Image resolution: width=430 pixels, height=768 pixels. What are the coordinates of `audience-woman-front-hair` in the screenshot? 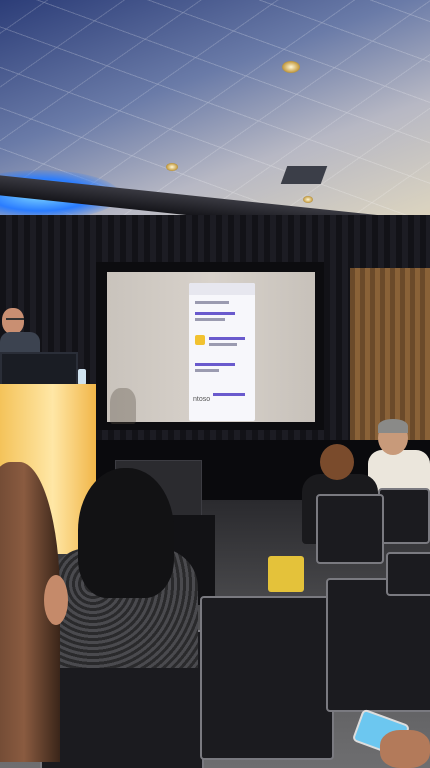 It's located at (126, 533).